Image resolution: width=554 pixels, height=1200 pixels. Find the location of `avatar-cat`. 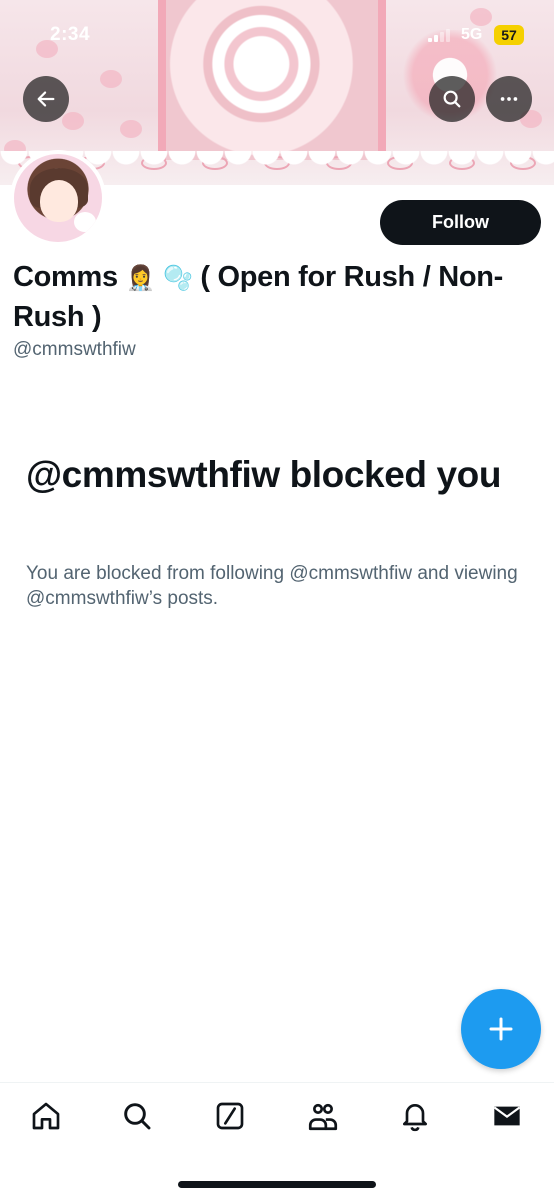

avatar-cat is located at coordinates (85, 222).